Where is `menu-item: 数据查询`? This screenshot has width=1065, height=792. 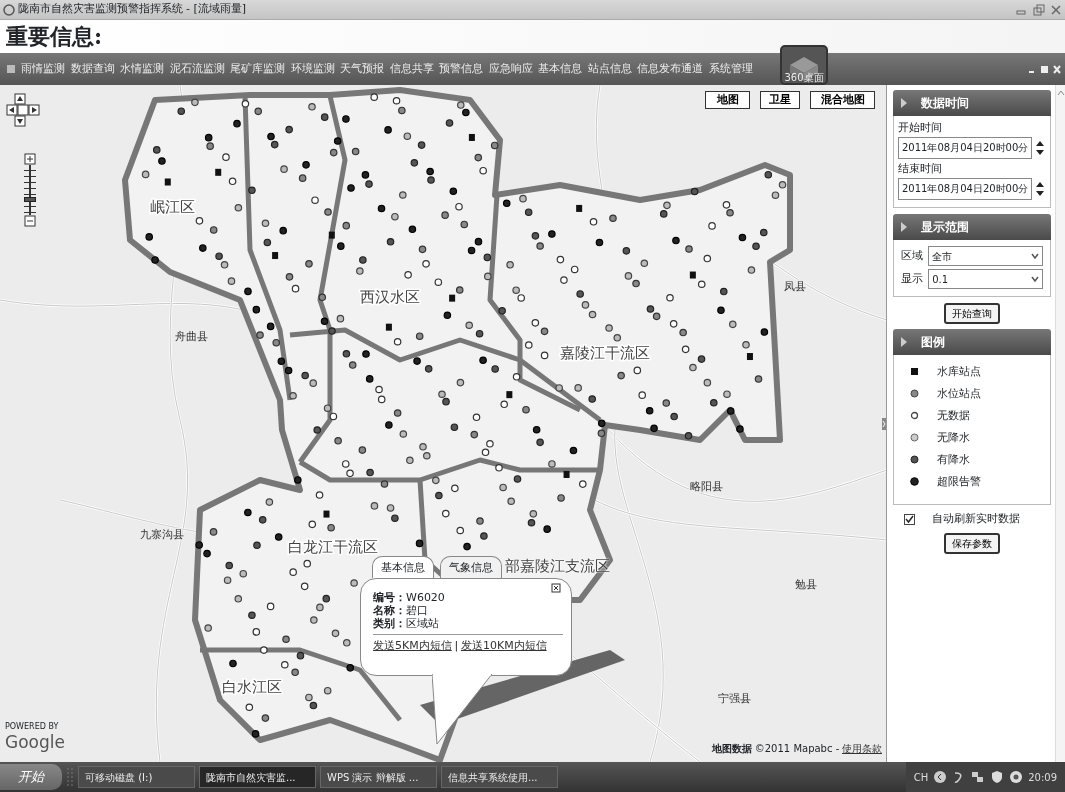
menu-item: 数据查询 is located at coordinates (92, 69).